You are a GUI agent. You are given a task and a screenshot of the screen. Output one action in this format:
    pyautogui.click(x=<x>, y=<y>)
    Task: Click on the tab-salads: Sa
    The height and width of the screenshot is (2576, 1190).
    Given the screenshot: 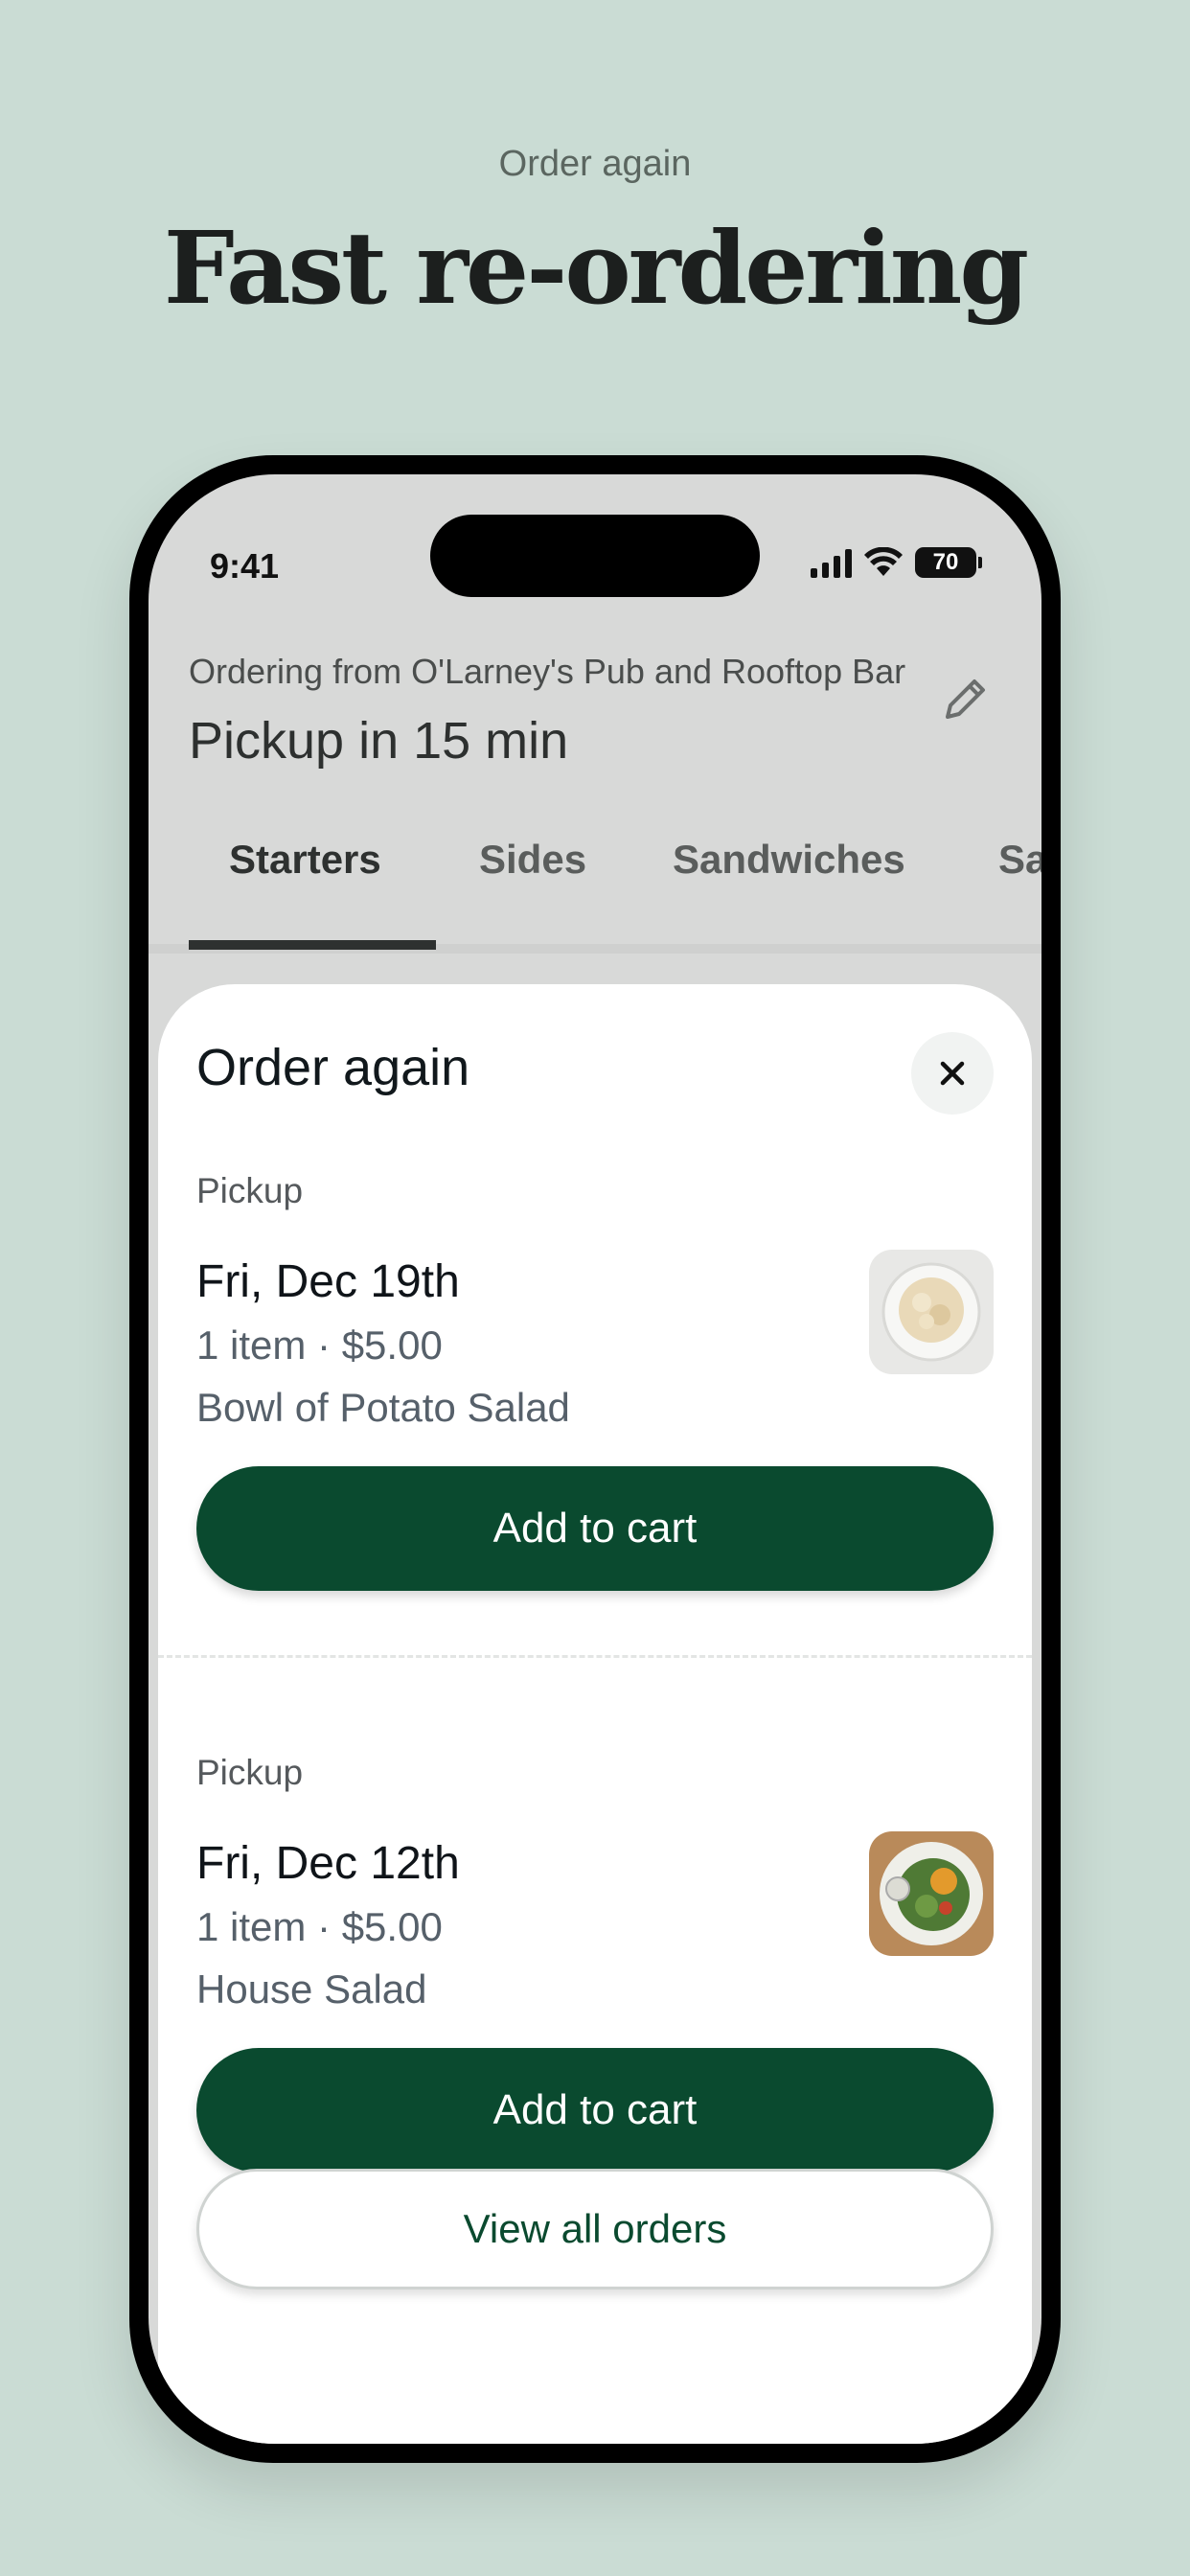 What is the action you would take?
    pyautogui.click(x=1019, y=860)
    